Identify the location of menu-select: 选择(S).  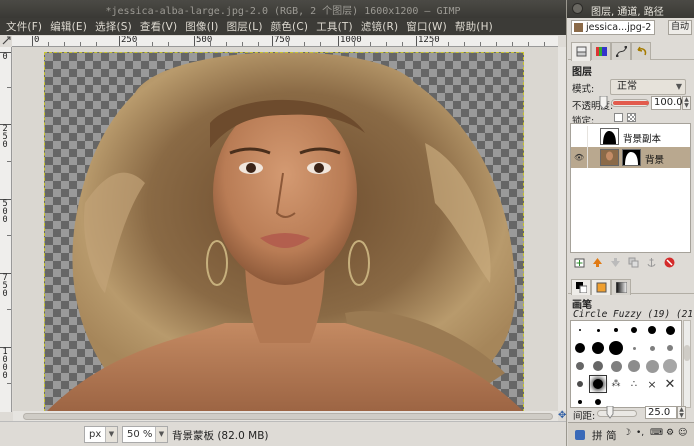
(113, 26).